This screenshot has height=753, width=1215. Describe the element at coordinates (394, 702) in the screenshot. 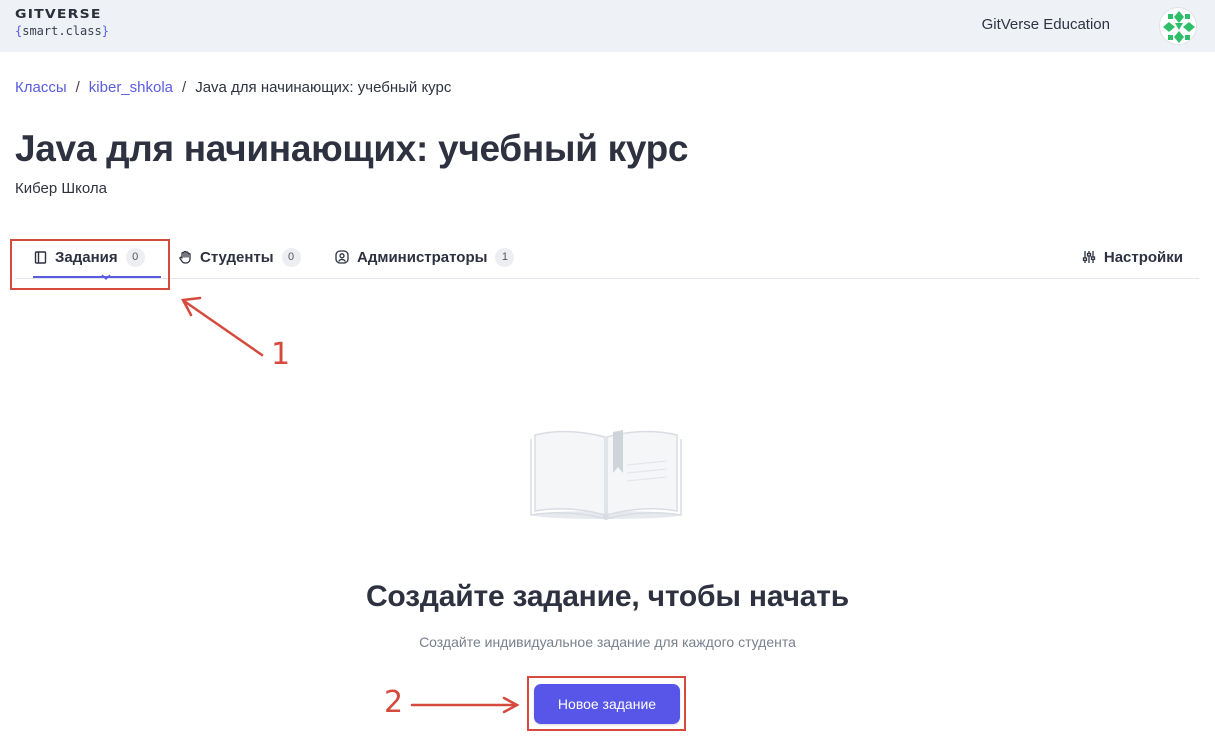

I see `annotation-marker-2: 2` at that location.